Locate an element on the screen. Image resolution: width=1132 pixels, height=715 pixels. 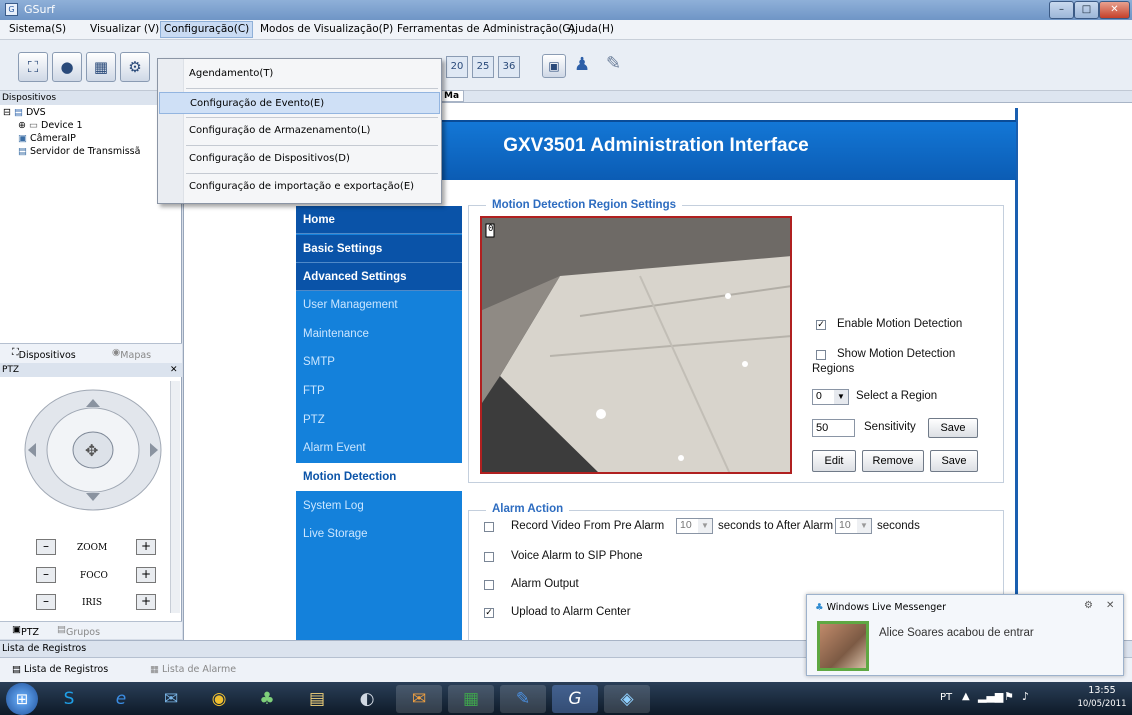
ptz-panel-header: PTZ ✕ is located at coordinates (91, 370).